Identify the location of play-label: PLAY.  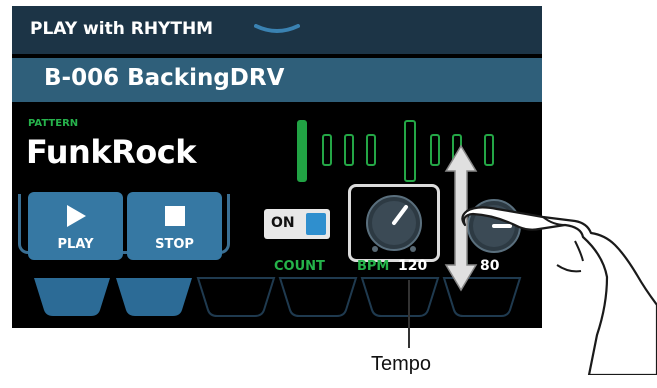
(75, 244).